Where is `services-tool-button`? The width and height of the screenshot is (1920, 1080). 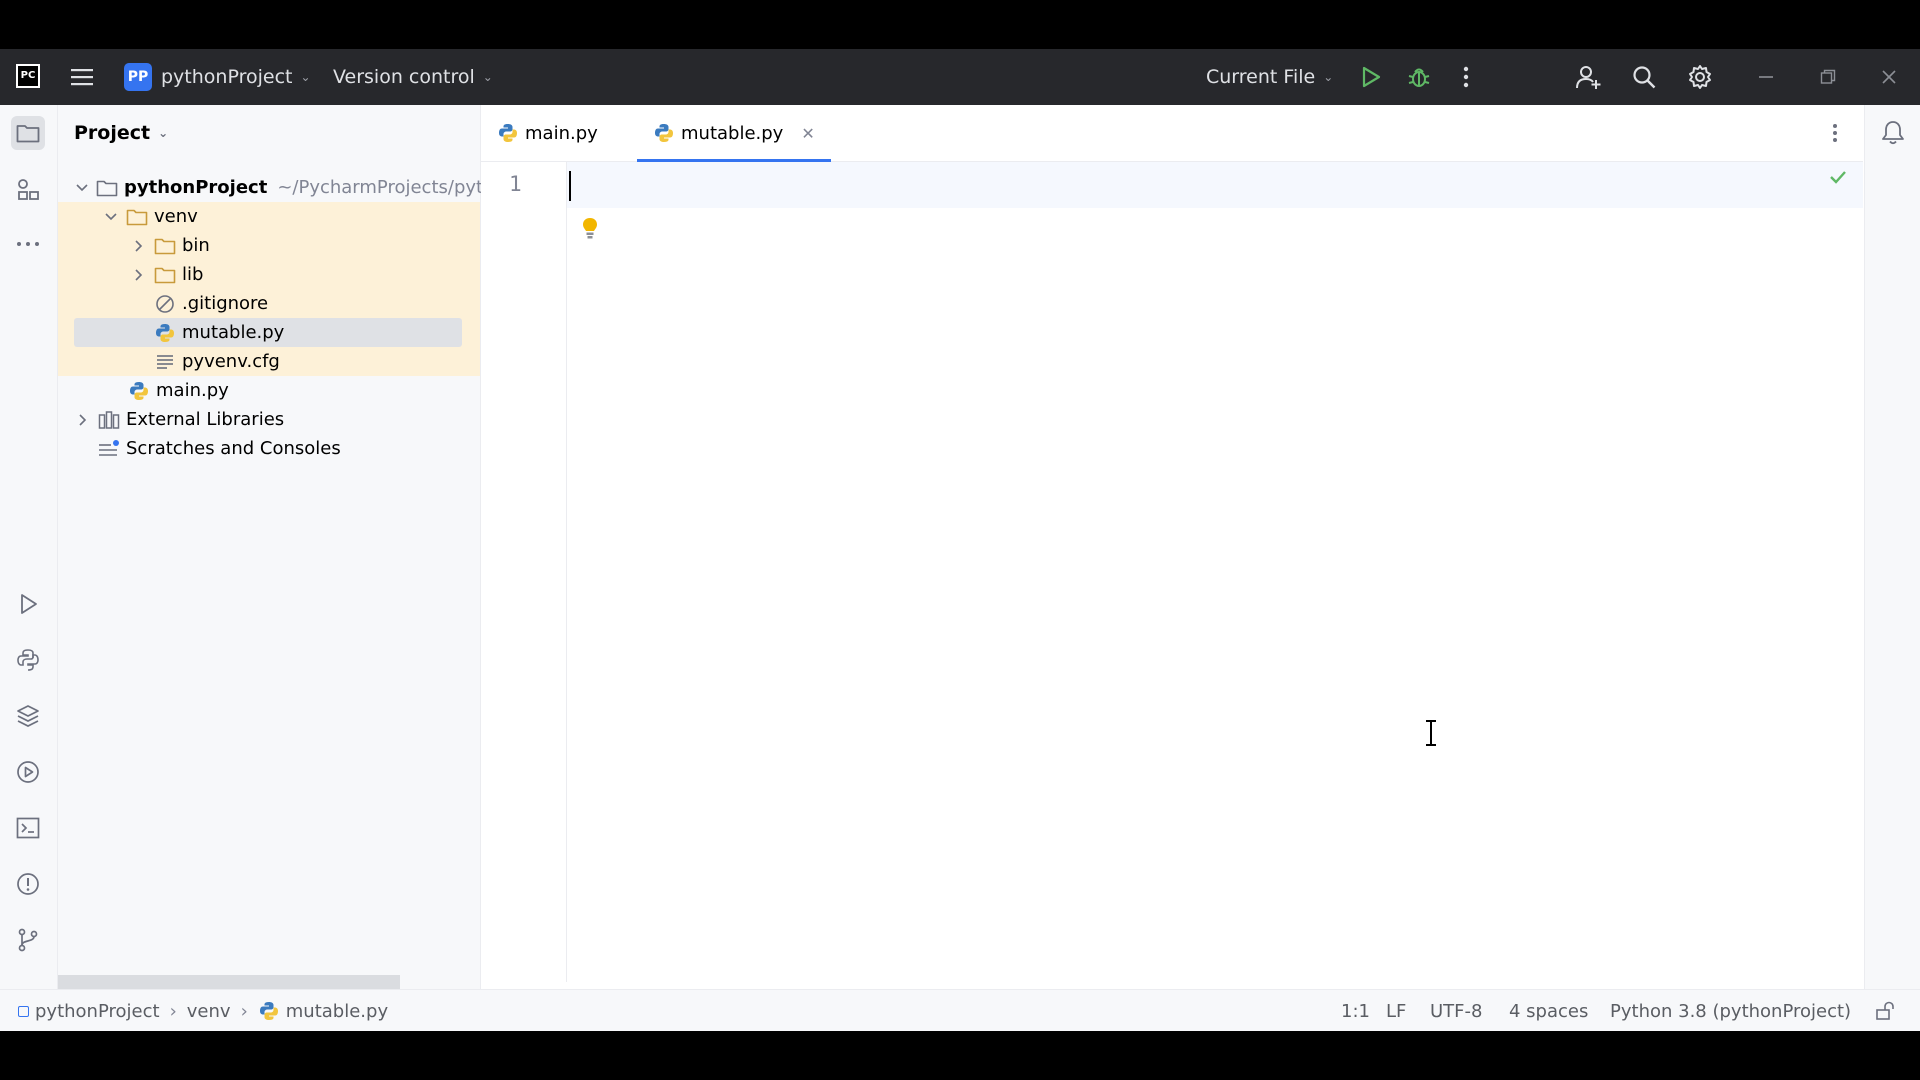
services-tool-button is located at coordinates (28, 772).